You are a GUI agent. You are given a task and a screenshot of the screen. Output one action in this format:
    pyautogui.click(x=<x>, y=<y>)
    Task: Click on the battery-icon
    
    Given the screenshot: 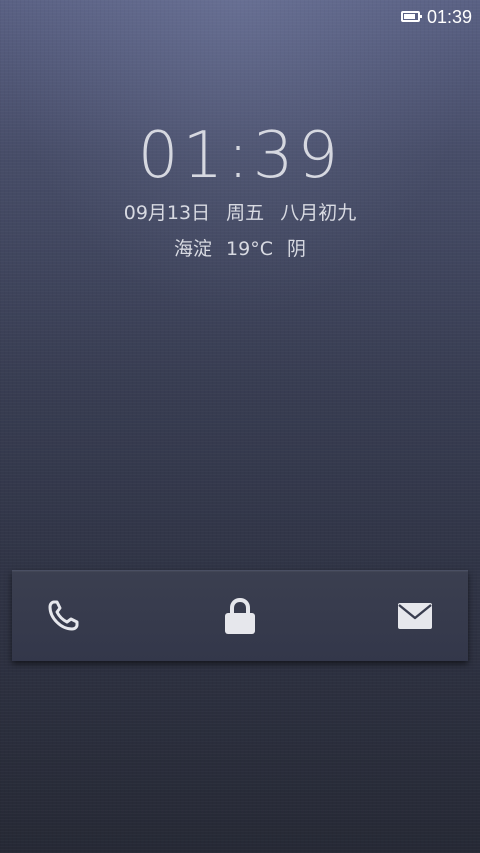 What is the action you would take?
    pyautogui.click(x=411, y=16)
    